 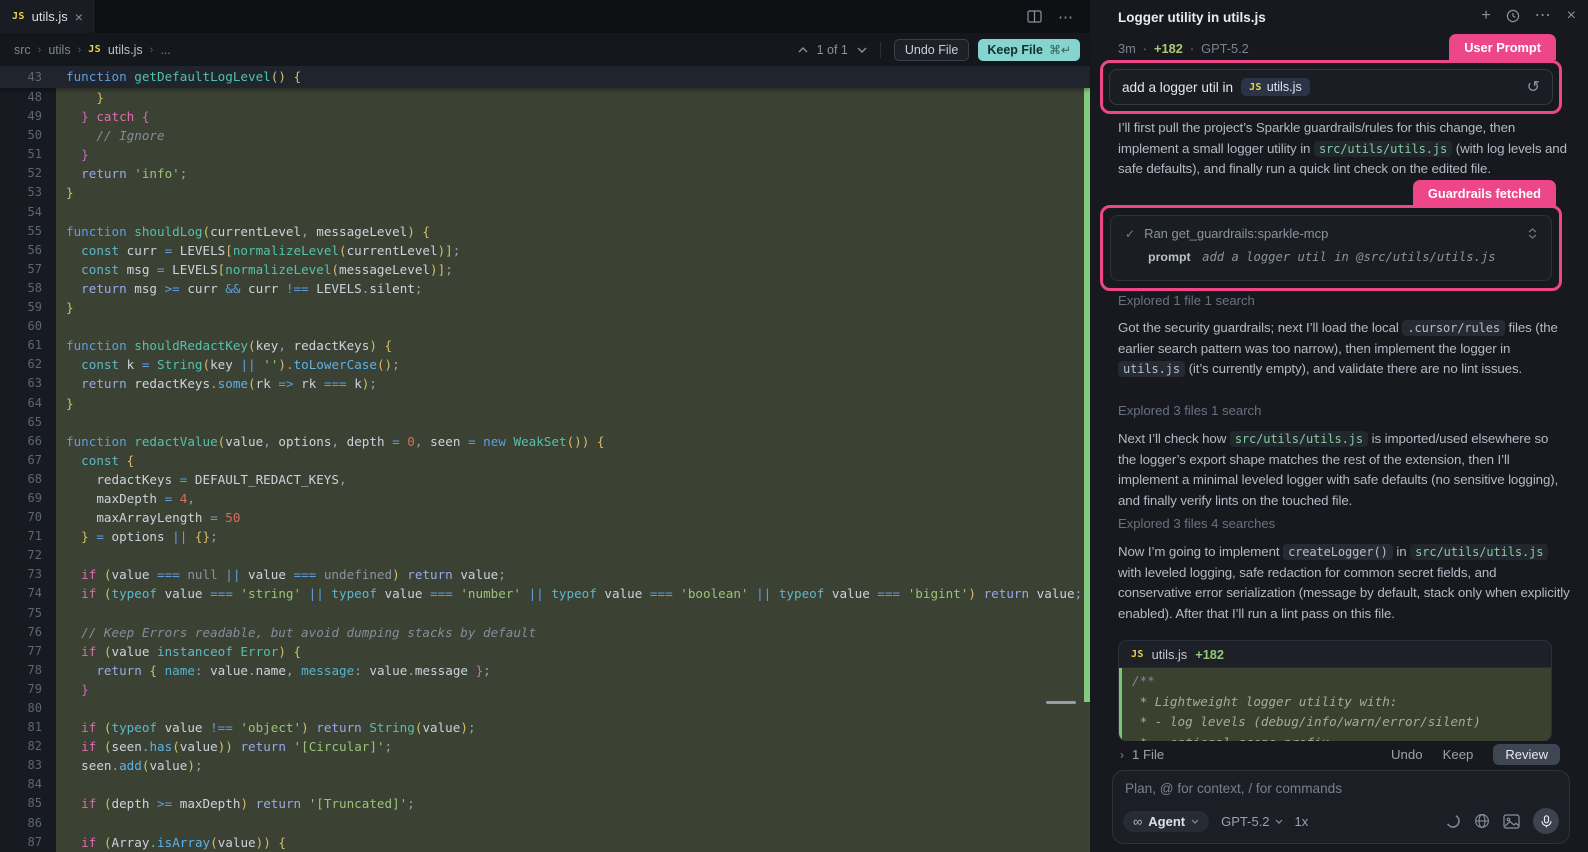 What do you see at coordinates (28, 498) in the screenshot?
I see `line-number: 69` at bounding box center [28, 498].